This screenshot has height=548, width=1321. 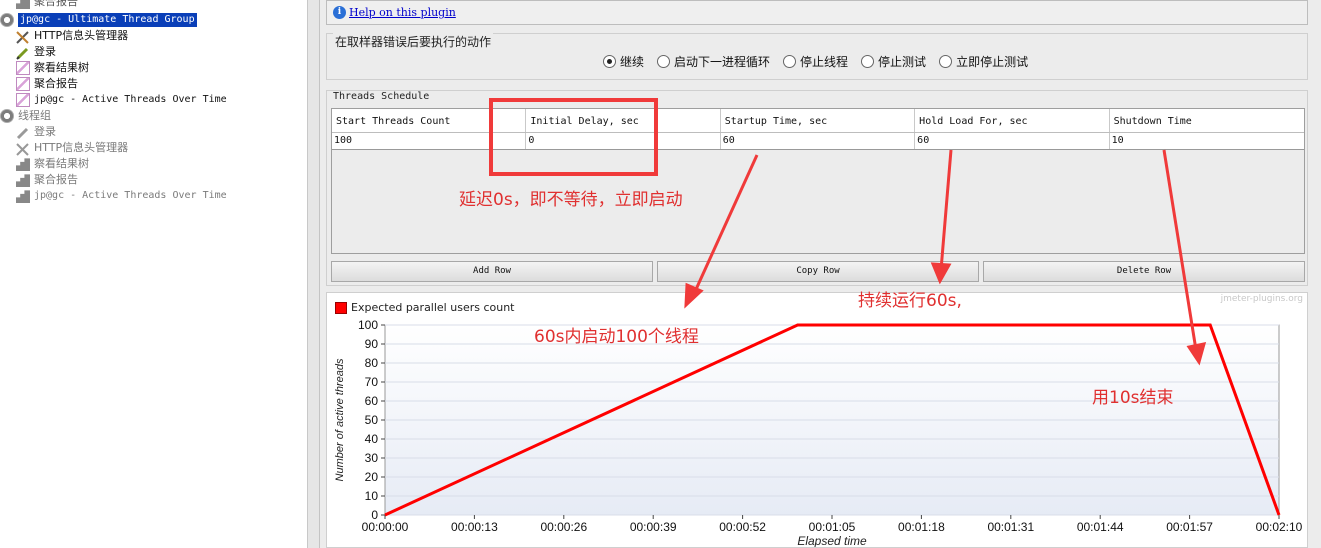 I want to click on arrow-hold, so click(x=946, y=210).